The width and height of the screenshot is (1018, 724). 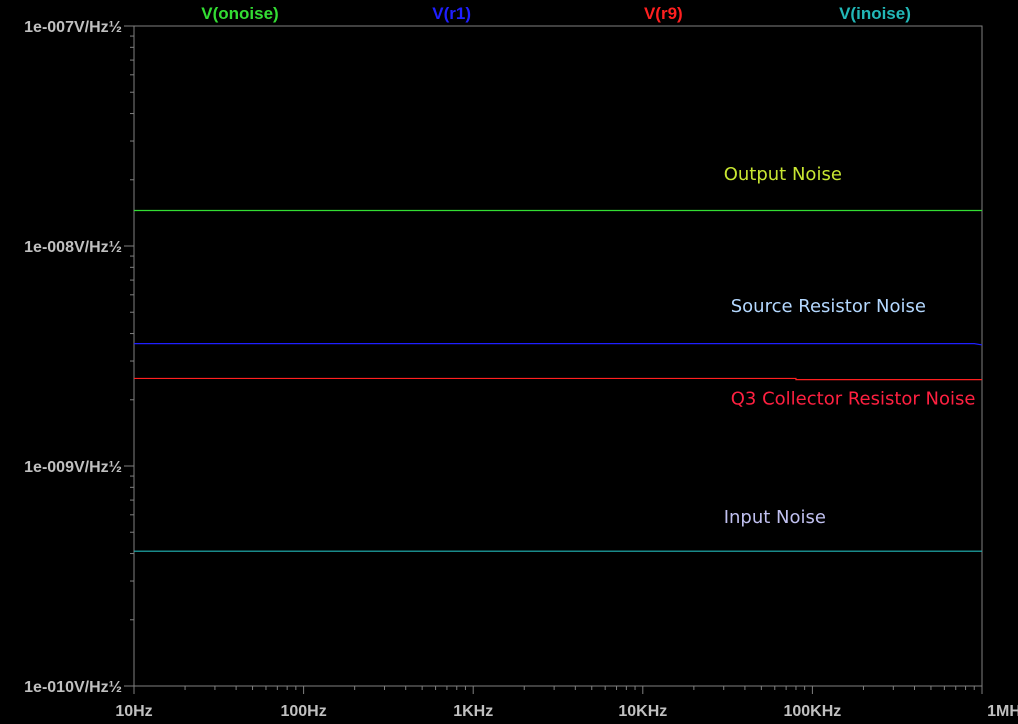 I want to click on y-tick-label: 1e-008V/Hz½, so click(x=73, y=247).